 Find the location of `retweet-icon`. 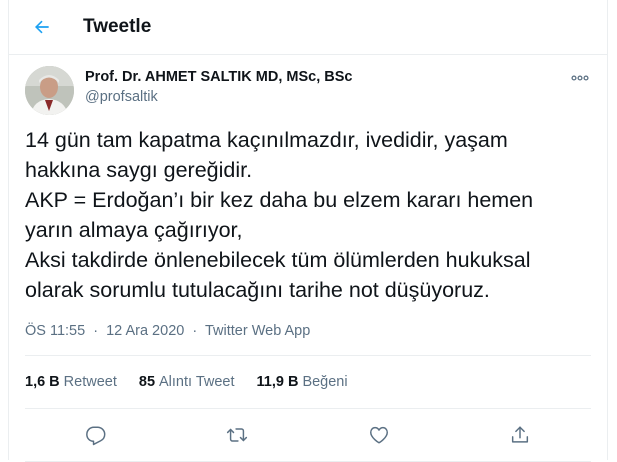

retweet-icon is located at coordinates (237, 435).